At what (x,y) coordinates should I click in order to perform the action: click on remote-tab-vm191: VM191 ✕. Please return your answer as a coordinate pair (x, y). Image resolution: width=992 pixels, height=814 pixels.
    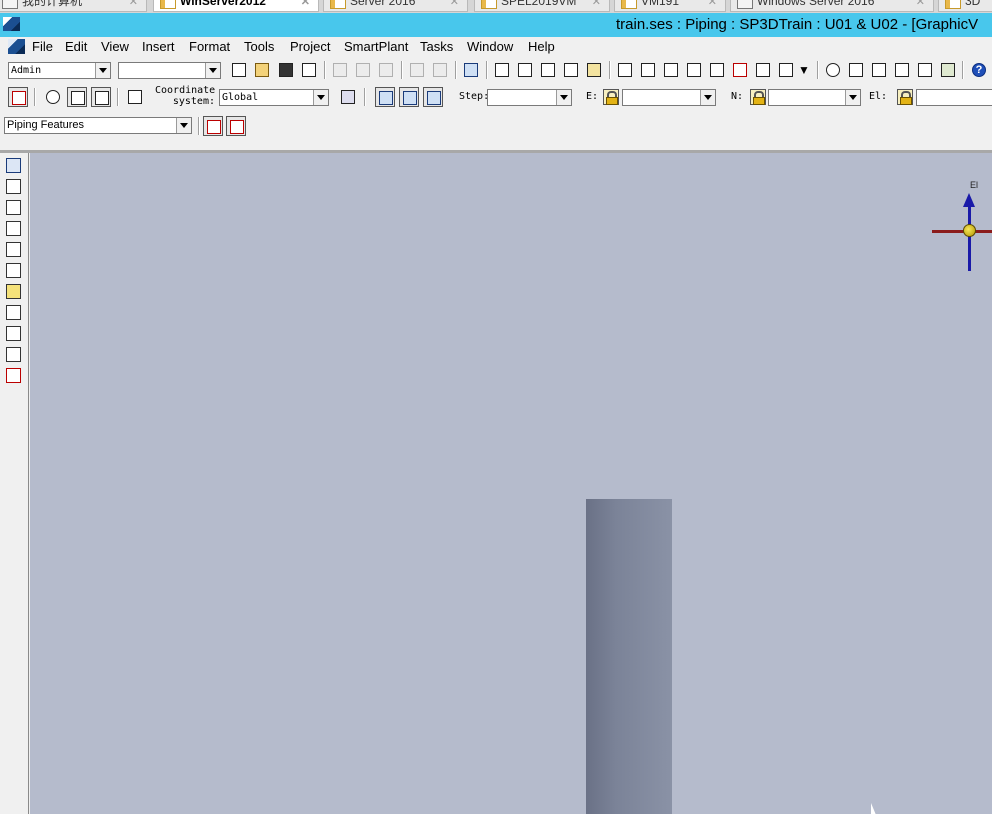
    Looking at the image, I should click on (670, 6).